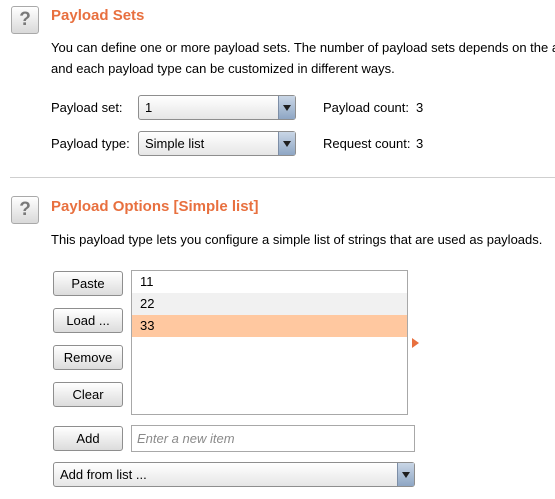  Describe the element at coordinates (269, 342) in the screenshot. I see `payload-list: 11 22 33` at that location.